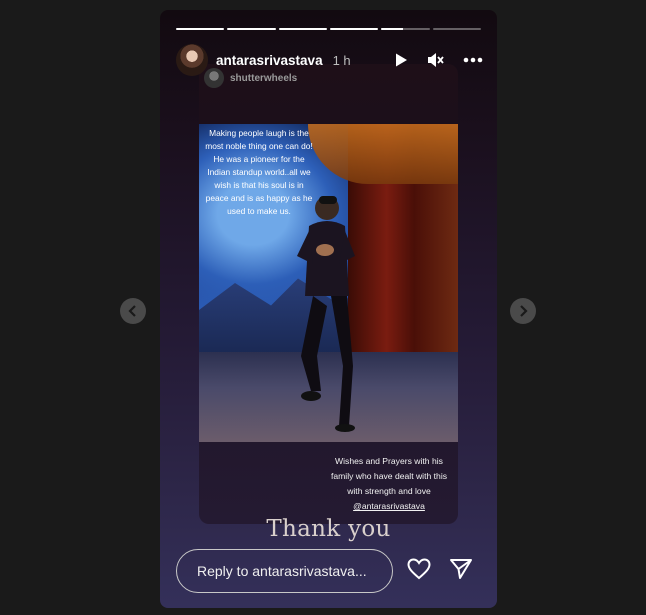 The image size is (646, 615). I want to click on mention-link: @antarasrivastava, so click(389, 506).